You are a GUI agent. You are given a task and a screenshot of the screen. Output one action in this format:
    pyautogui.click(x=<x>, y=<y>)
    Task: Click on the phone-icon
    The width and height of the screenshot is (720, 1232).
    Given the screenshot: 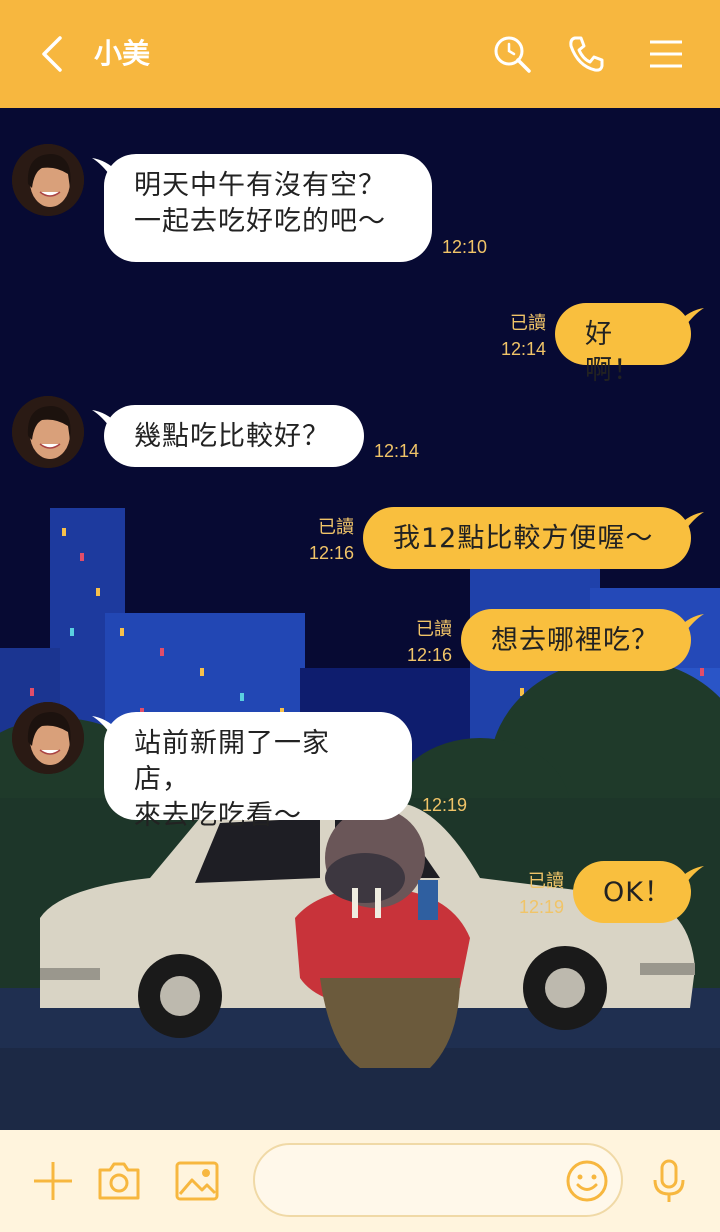 What is the action you would take?
    pyautogui.click(x=586, y=54)
    